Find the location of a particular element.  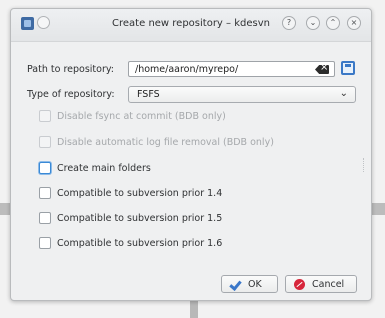

ok-label: OK is located at coordinates (255, 284).